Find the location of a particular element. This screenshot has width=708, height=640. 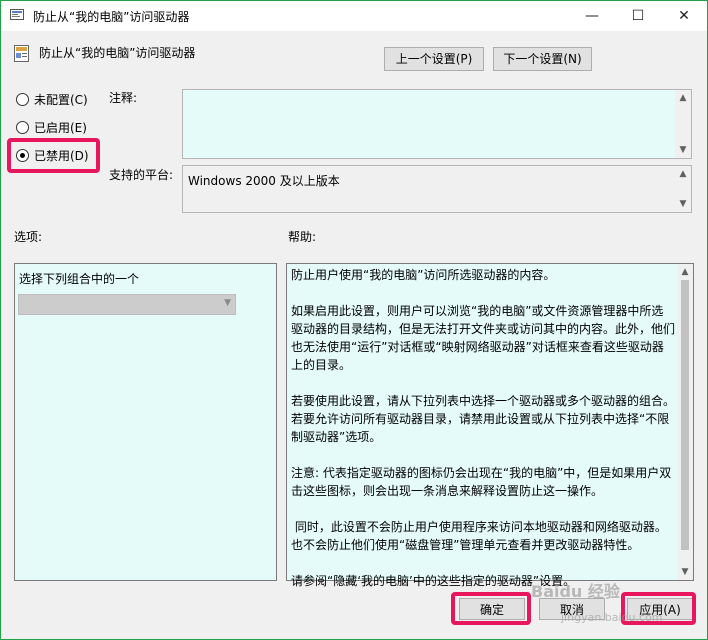

help-scrollbar: ▲ ▼ is located at coordinates (685, 422).